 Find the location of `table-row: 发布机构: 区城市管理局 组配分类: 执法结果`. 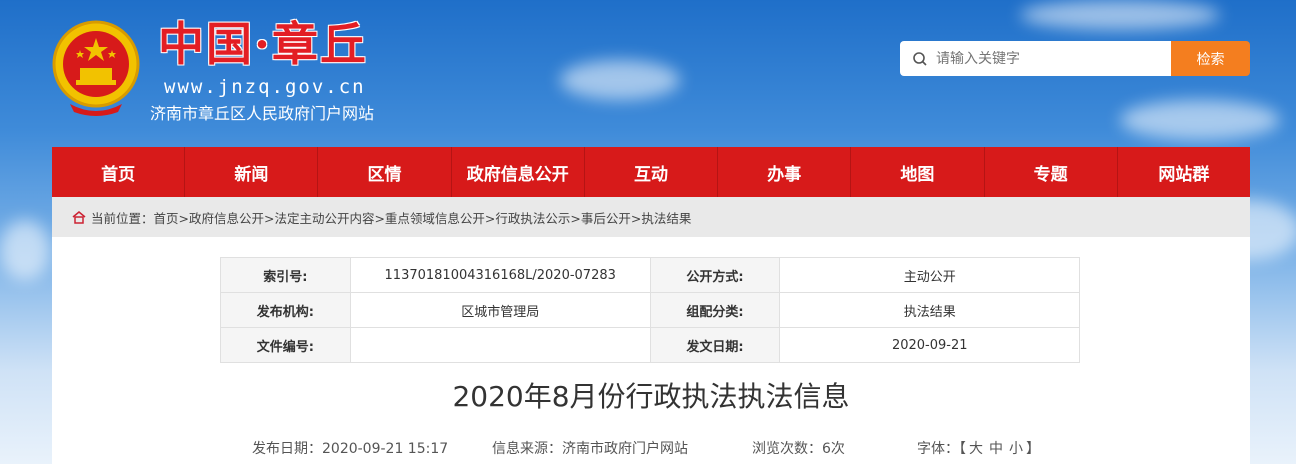

table-row: 发布机构: 区城市管理局 组配分类: 执法结果 is located at coordinates (650, 310).